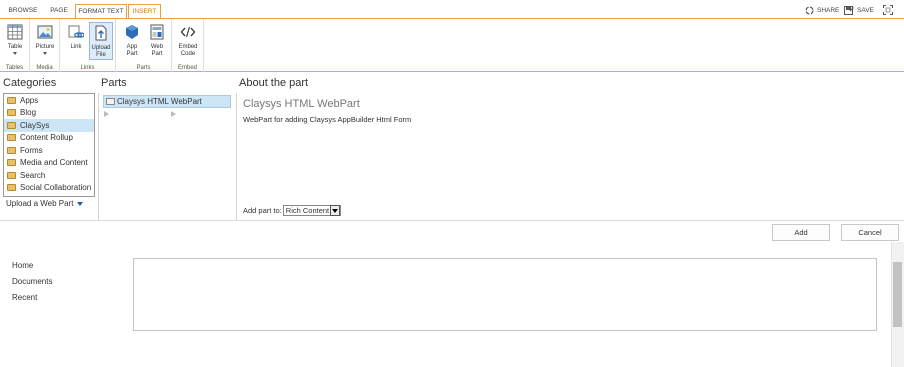 The image size is (904, 367). Describe the element at coordinates (44, 68) in the screenshot. I see `group-label-media: Media` at that location.